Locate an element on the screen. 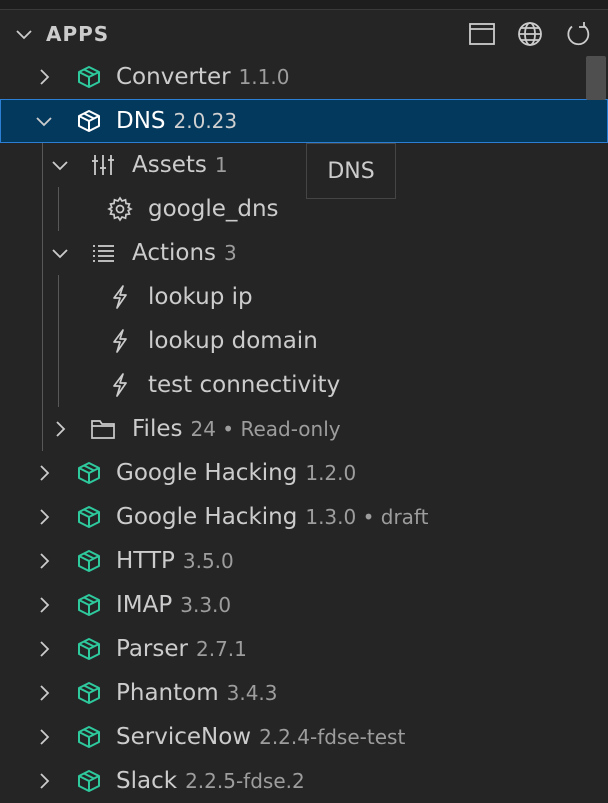 The image size is (608, 803). tree-item-app: Google Hacking 1.3.0 • draft is located at coordinates (304, 517).